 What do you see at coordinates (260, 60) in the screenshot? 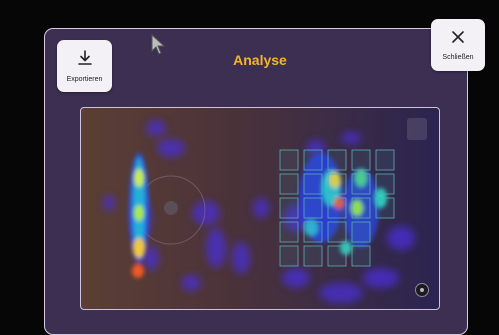
I see `dialog-title: Analyse` at bounding box center [260, 60].